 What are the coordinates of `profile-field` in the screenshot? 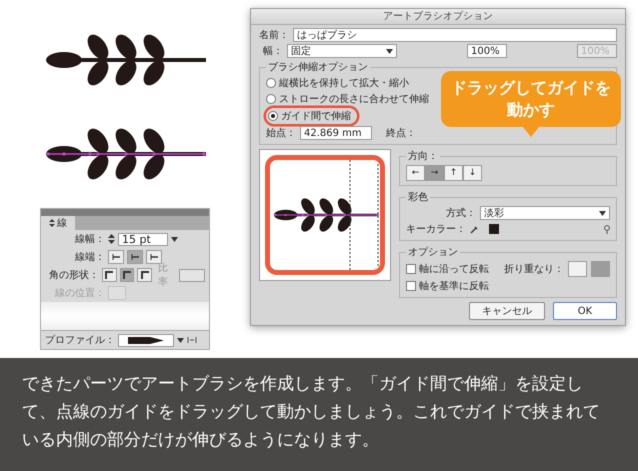 It's located at (146, 340).